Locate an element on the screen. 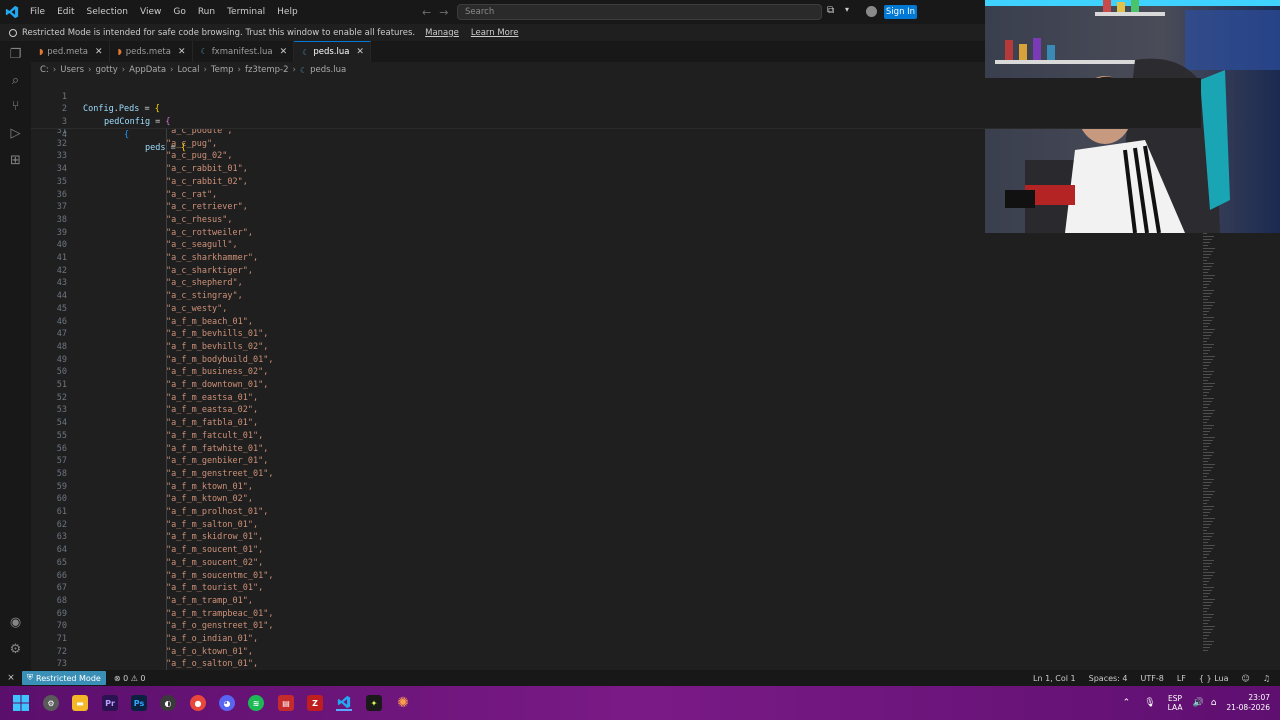 Image resolution: width=1280 pixels, height=720 pixels. menu-help: Help is located at coordinates (287, 12).